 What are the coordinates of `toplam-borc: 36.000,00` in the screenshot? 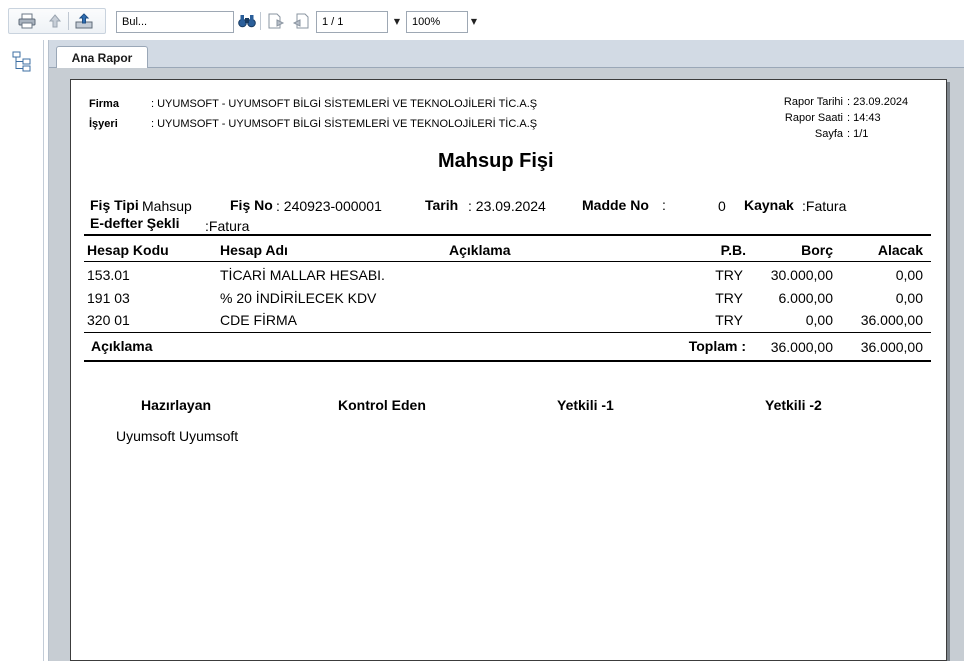 It's located at (801, 347).